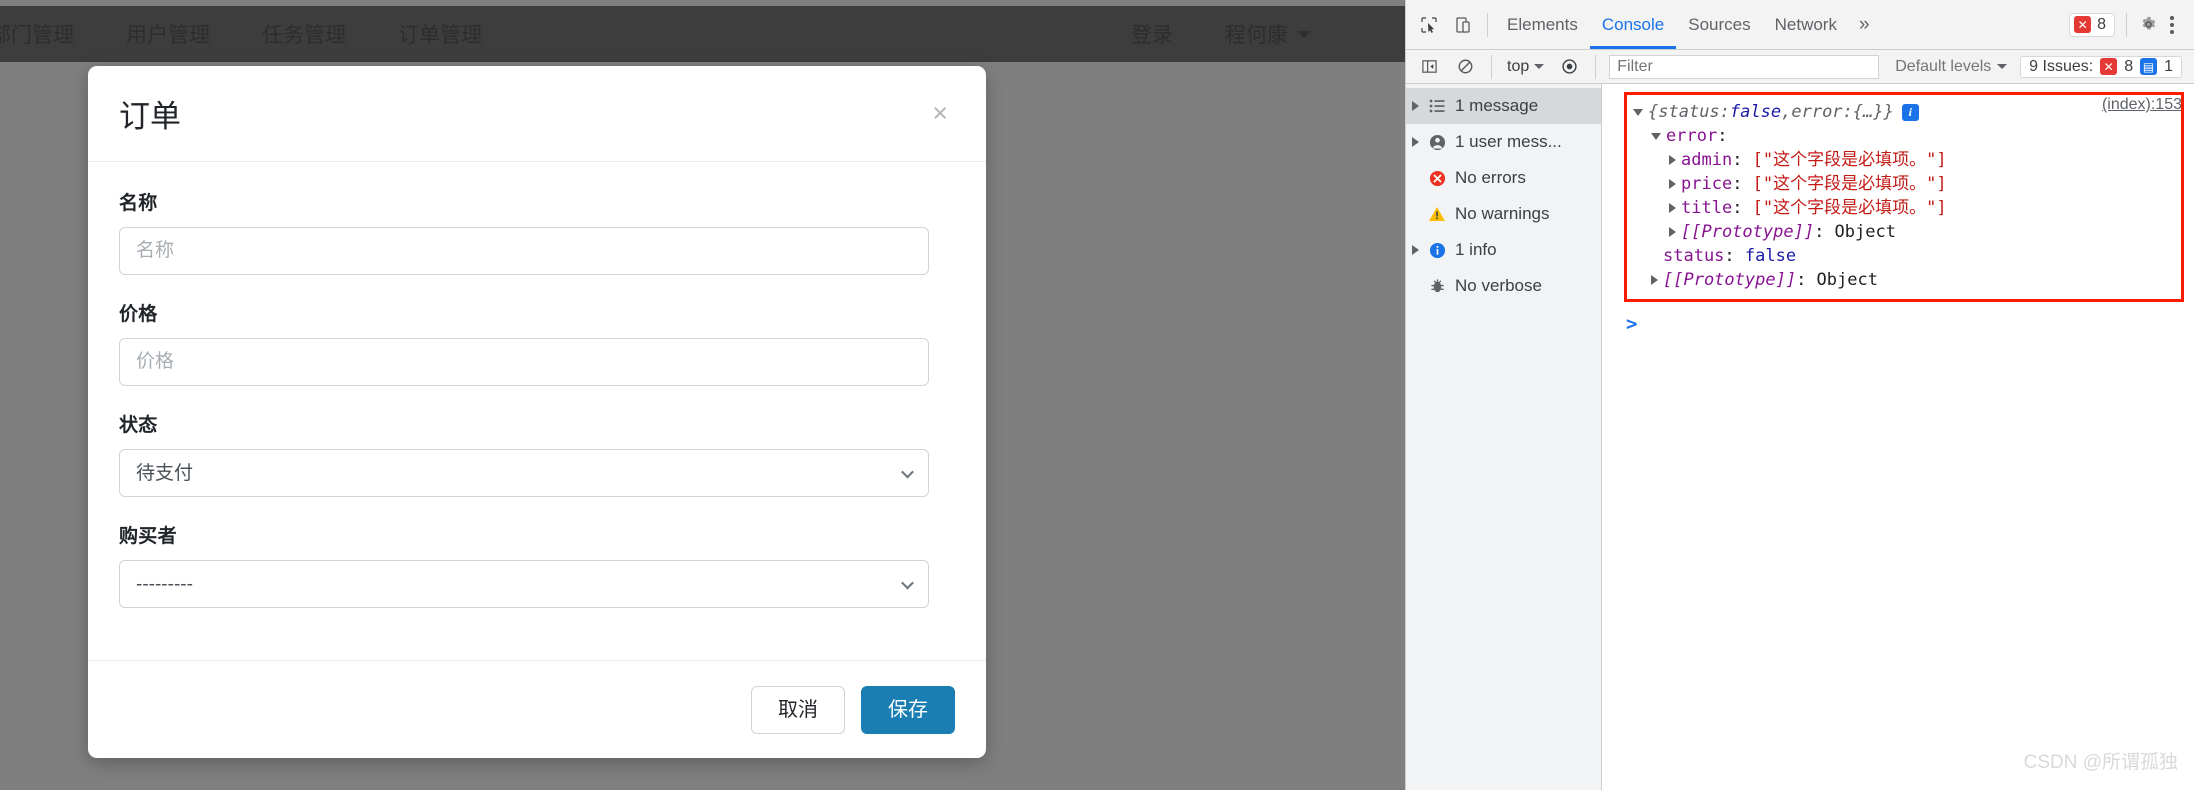 The height and width of the screenshot is (790, 2194). What do you see at coordinates (1943, 66) in the screenshot?
I see `log-levels-value: Default levels` at bounding box center [1943, 66].